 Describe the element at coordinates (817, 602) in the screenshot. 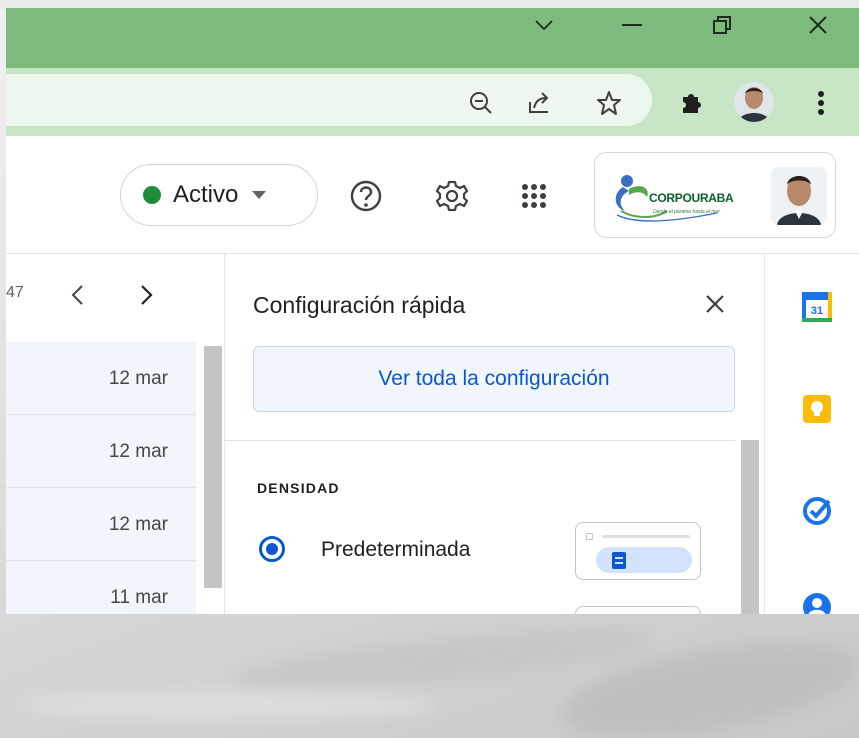

I see `contacts-icon` at that location.